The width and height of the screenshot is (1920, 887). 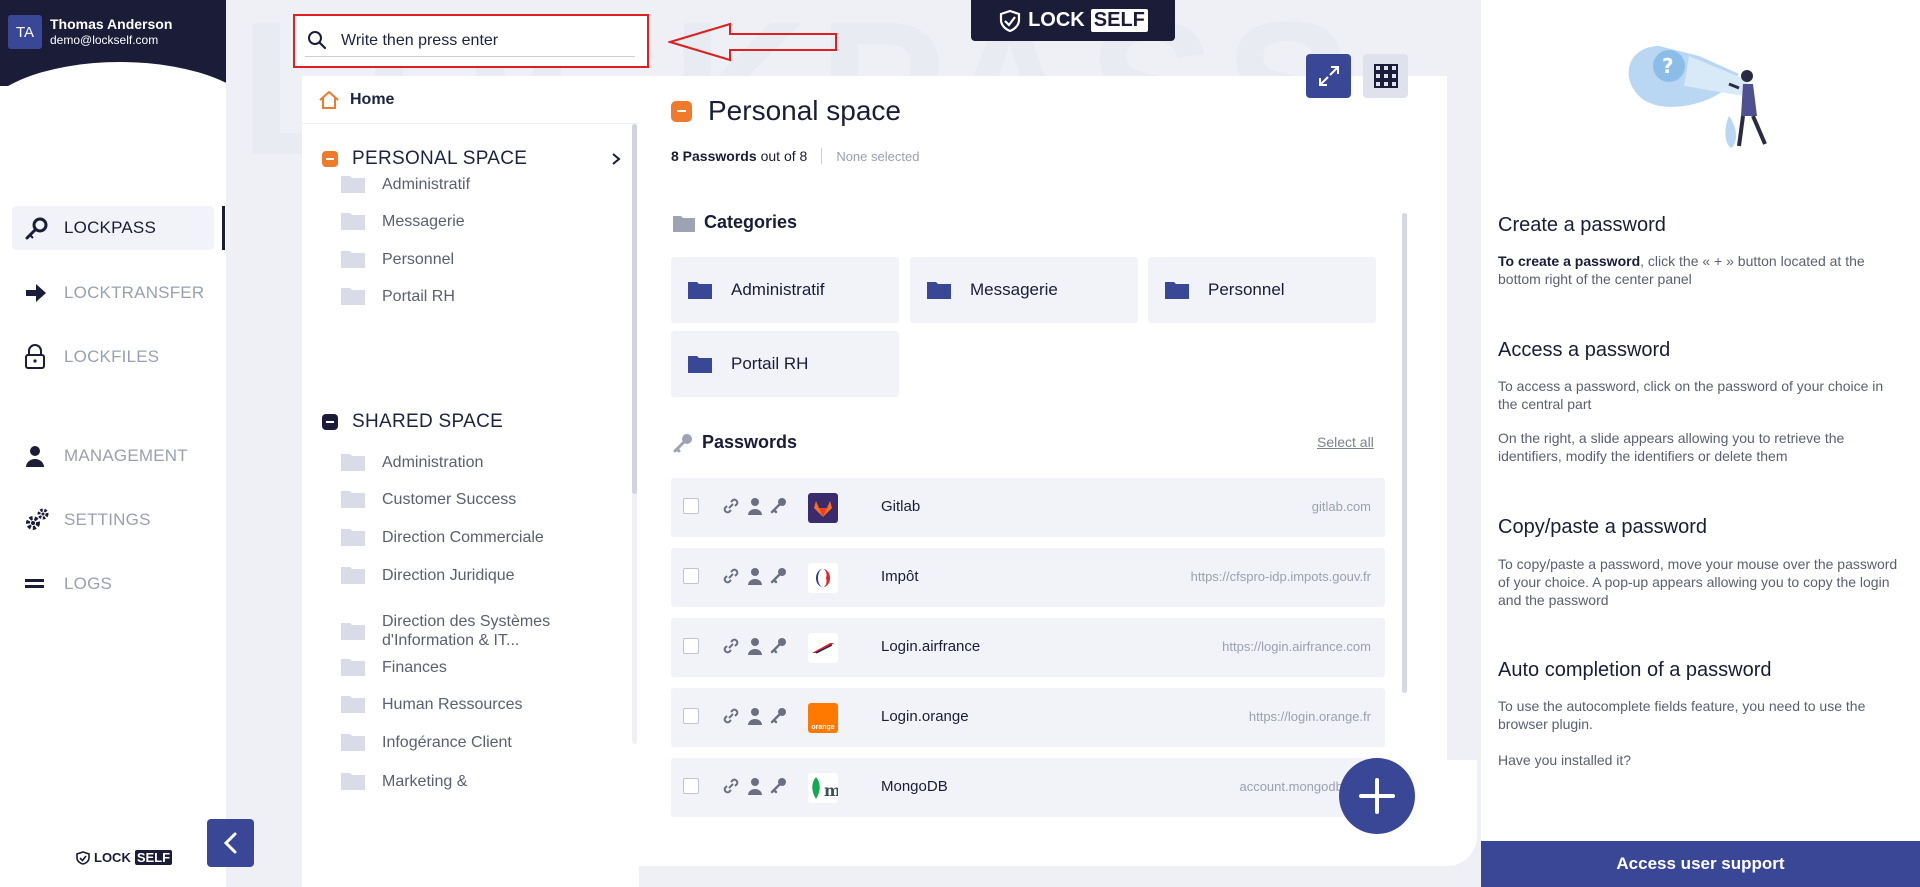 I want to click on nav-item-locktransfer: LOCKTRANSFER, so click(x=113, y=293).